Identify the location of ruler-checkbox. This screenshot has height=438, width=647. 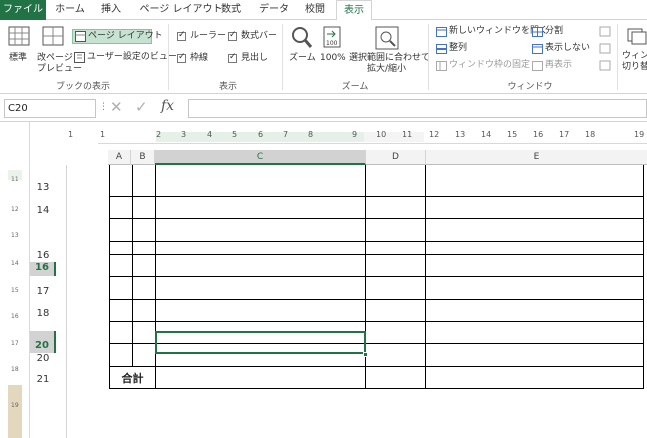
(181, 35).